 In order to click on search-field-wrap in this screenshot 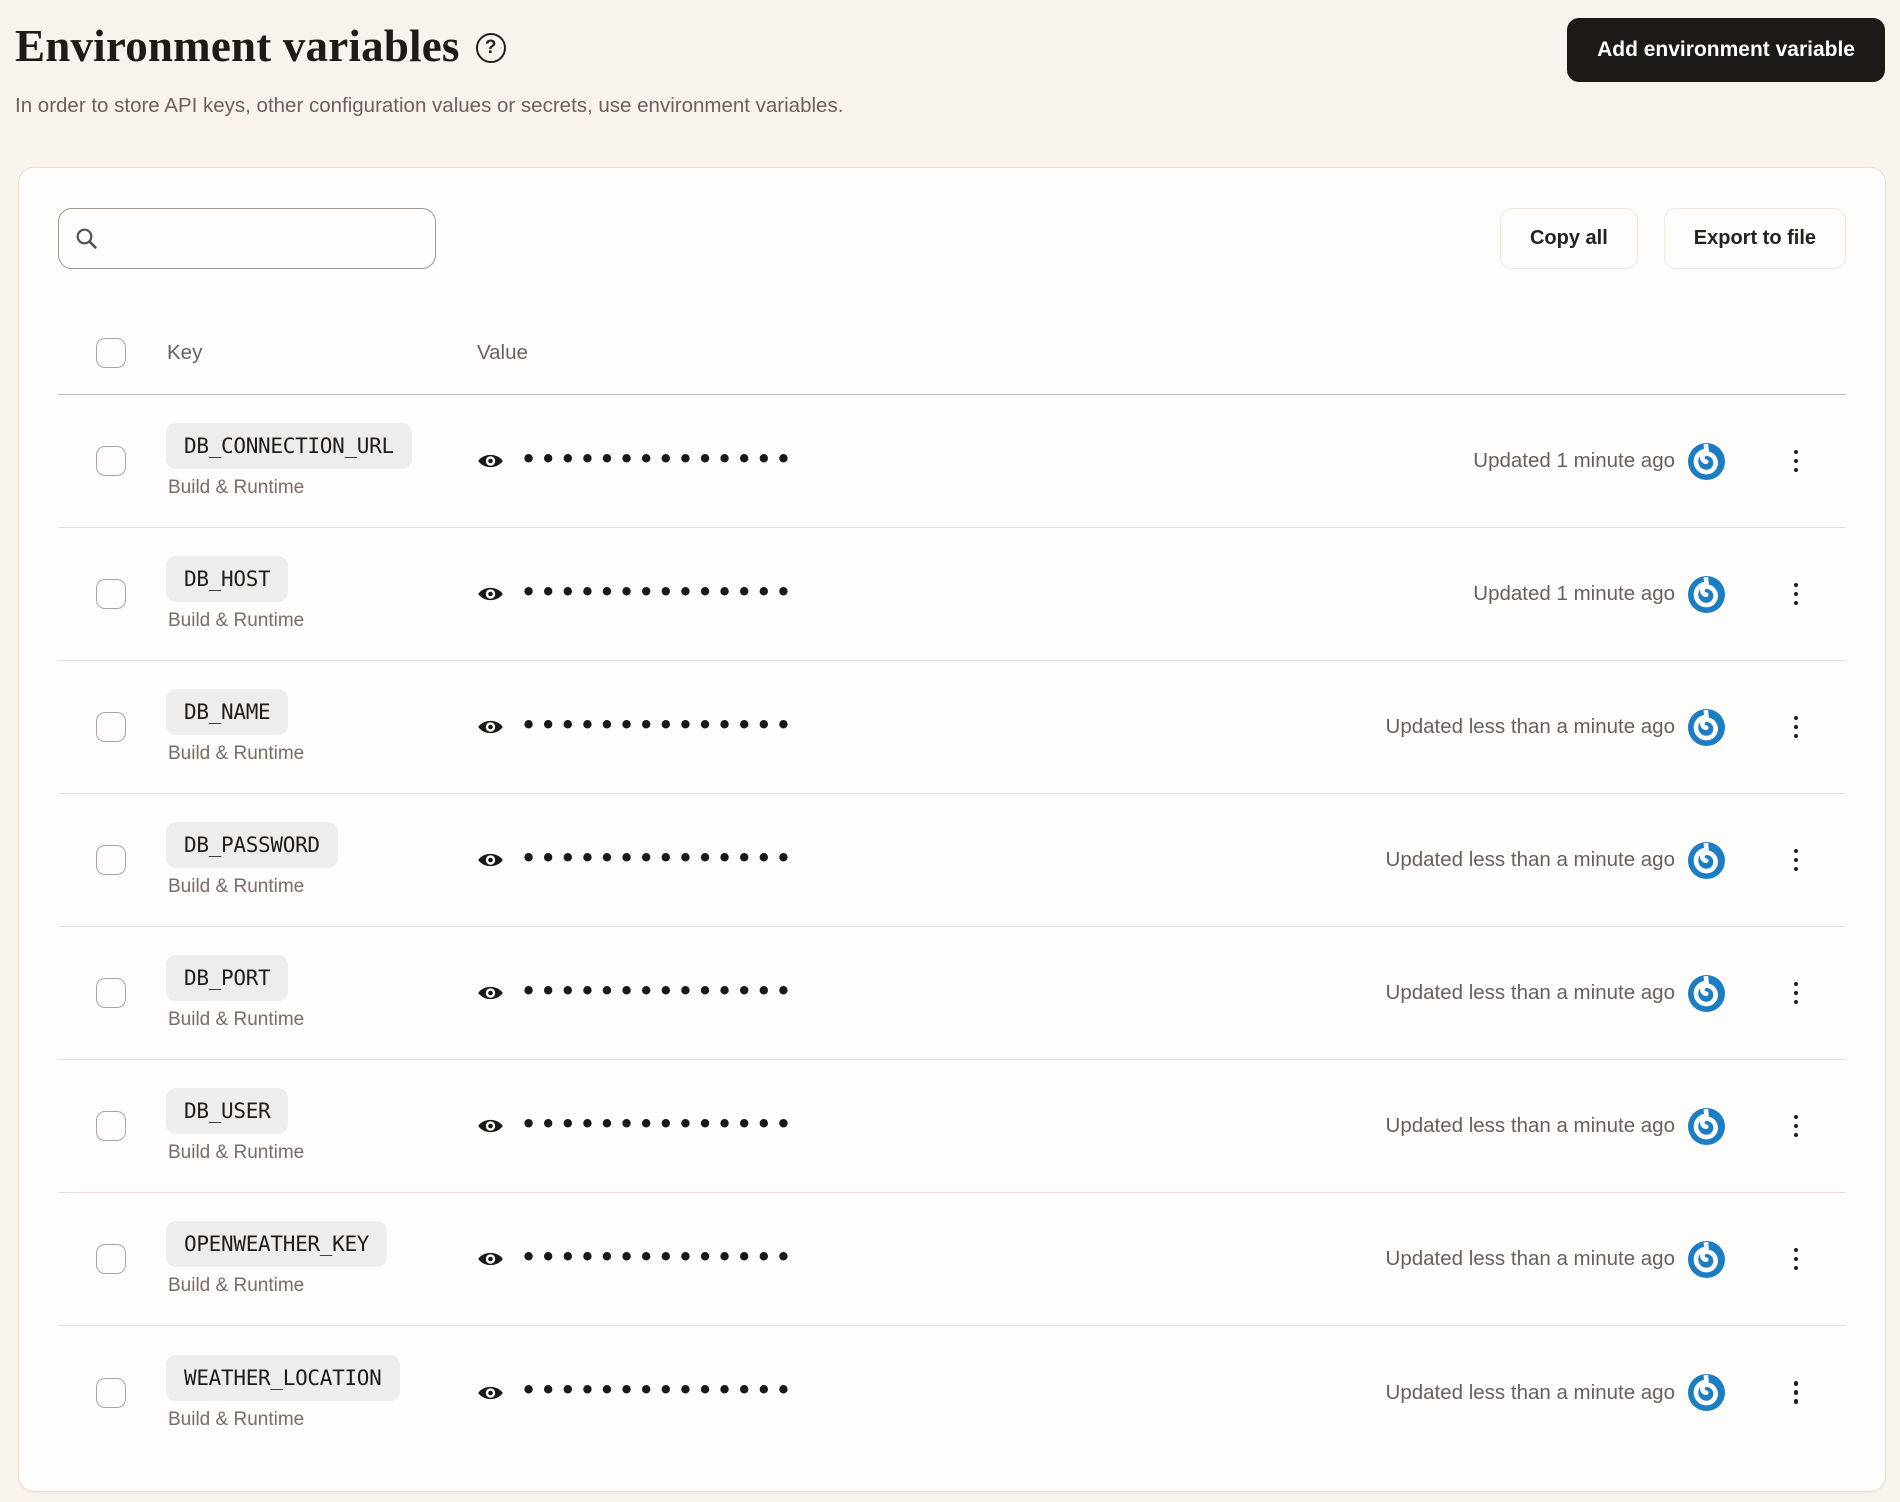, I will do `click(247, 238)`.